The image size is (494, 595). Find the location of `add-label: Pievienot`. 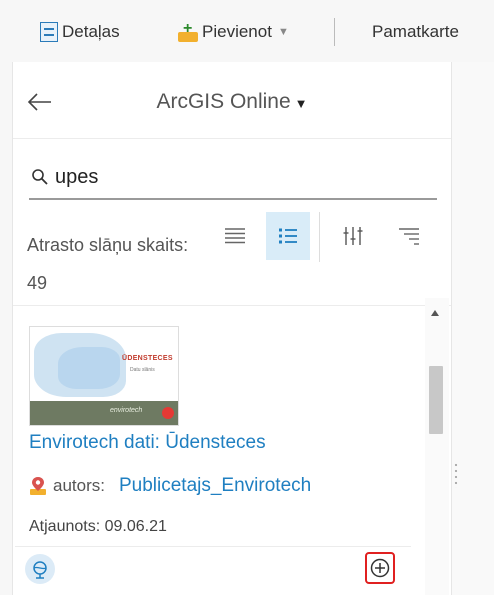

add-label: Pievienot is located at coordinates (237, 31).